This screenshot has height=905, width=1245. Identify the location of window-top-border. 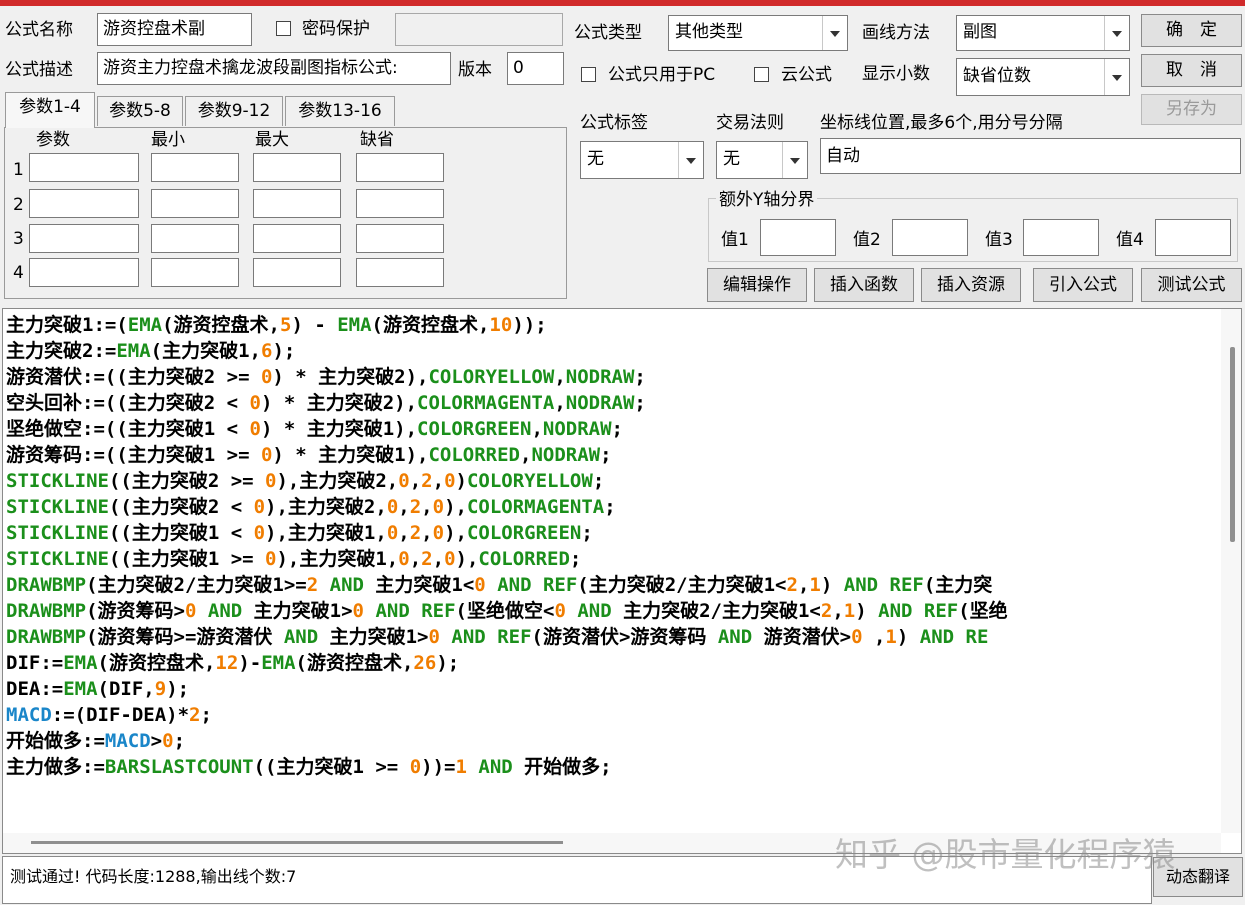
(622, 3).